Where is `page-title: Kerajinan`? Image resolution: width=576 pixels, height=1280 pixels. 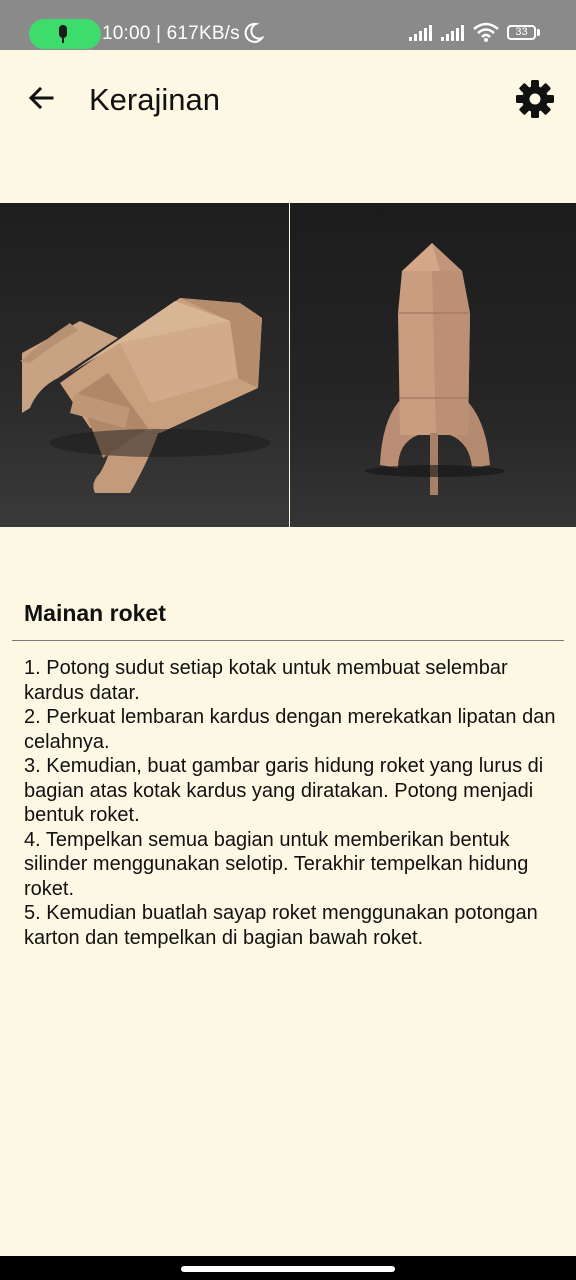
page-title: Kerajinan is located at coordinates (154, 99).